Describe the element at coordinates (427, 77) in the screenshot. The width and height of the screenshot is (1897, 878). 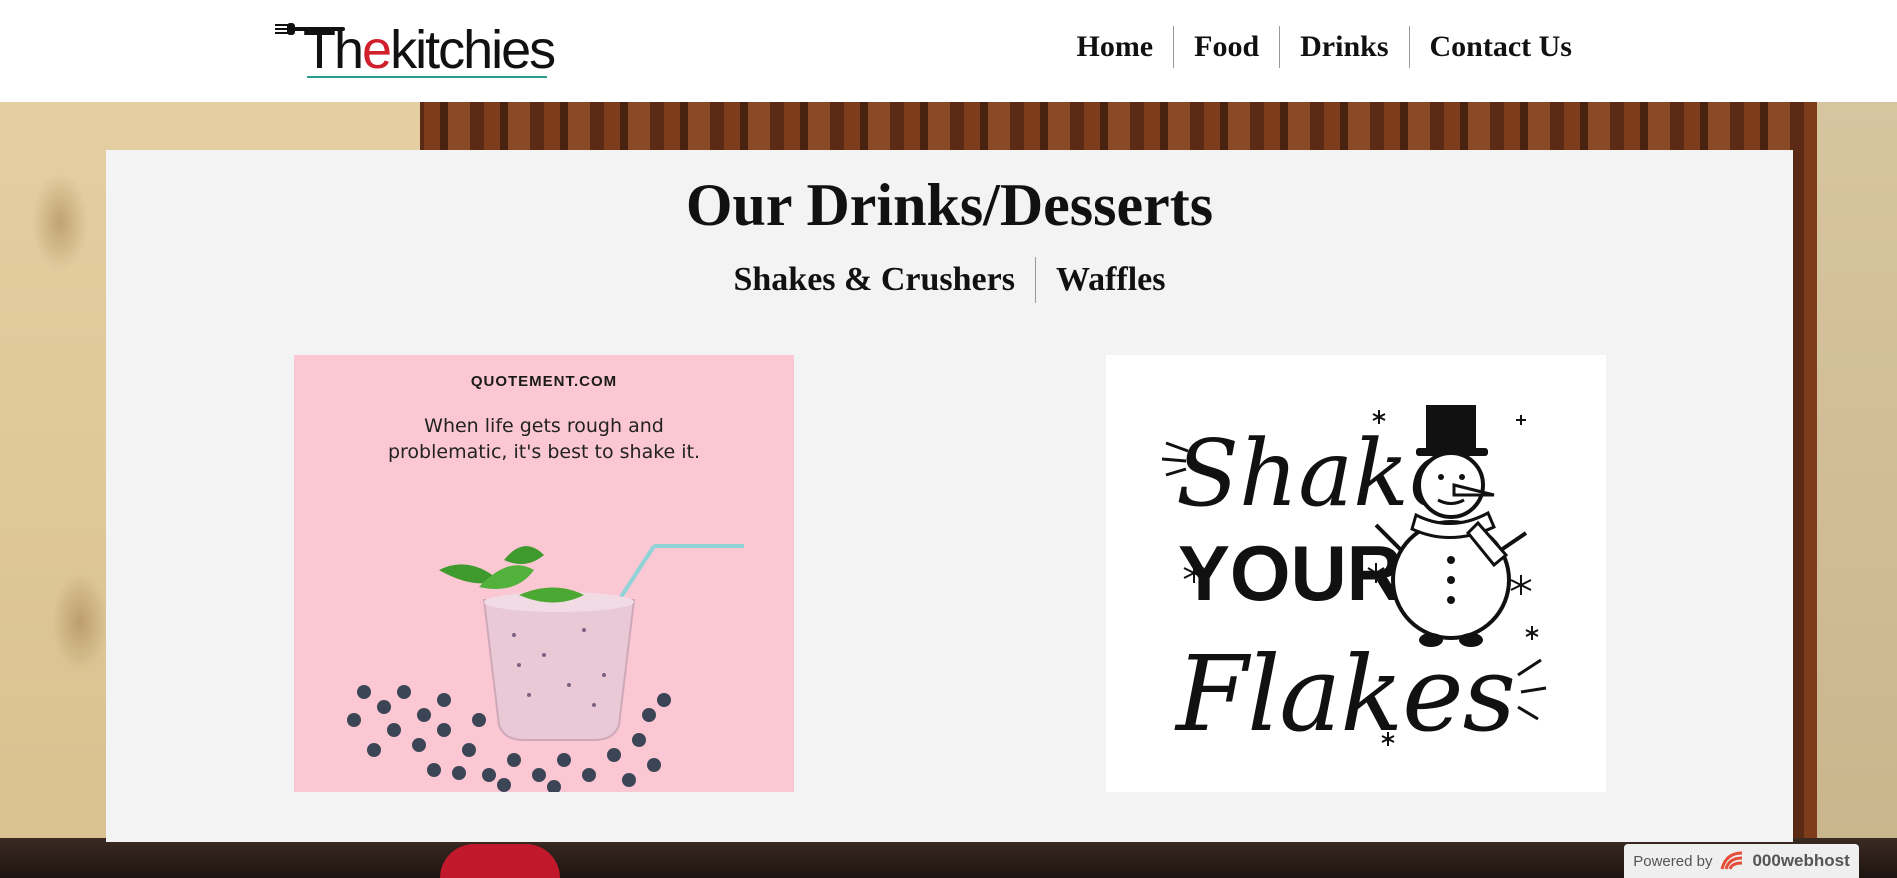
I see `logo-underline` at that location.